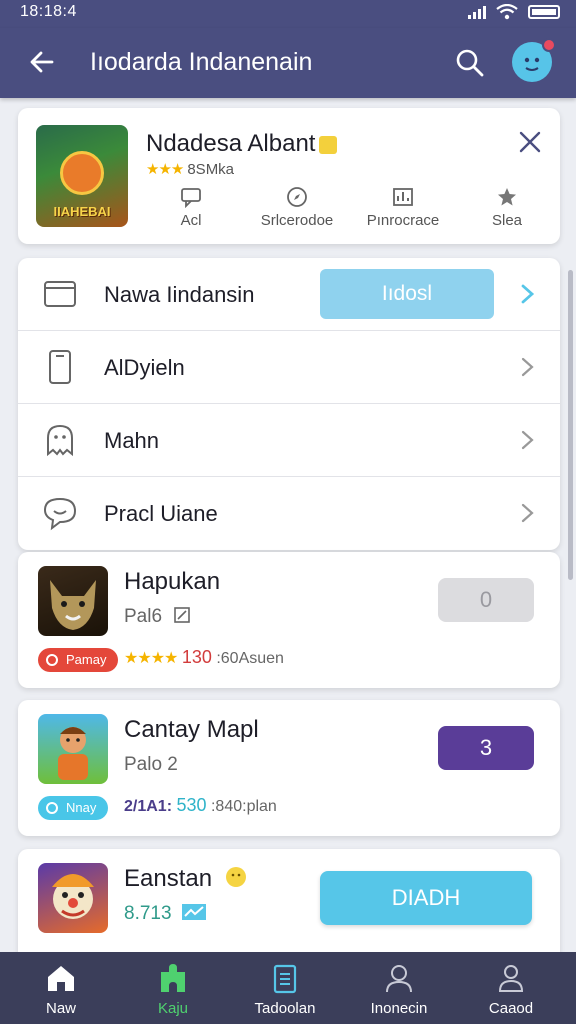  I want to click on app-bar: Iıodarda Indanenain, so click(288, 63).